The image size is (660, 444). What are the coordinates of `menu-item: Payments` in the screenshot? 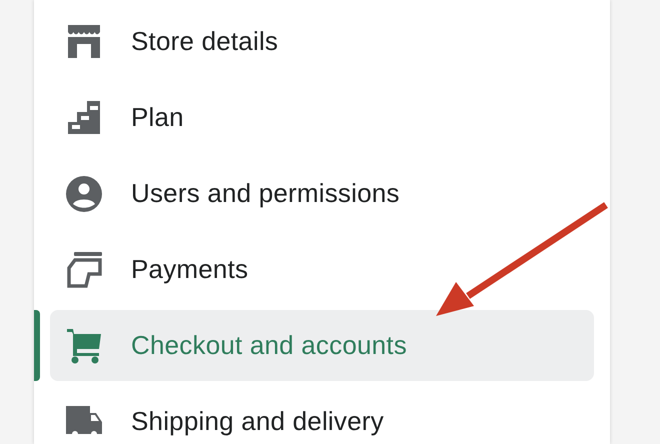 It's located at (322, 269).